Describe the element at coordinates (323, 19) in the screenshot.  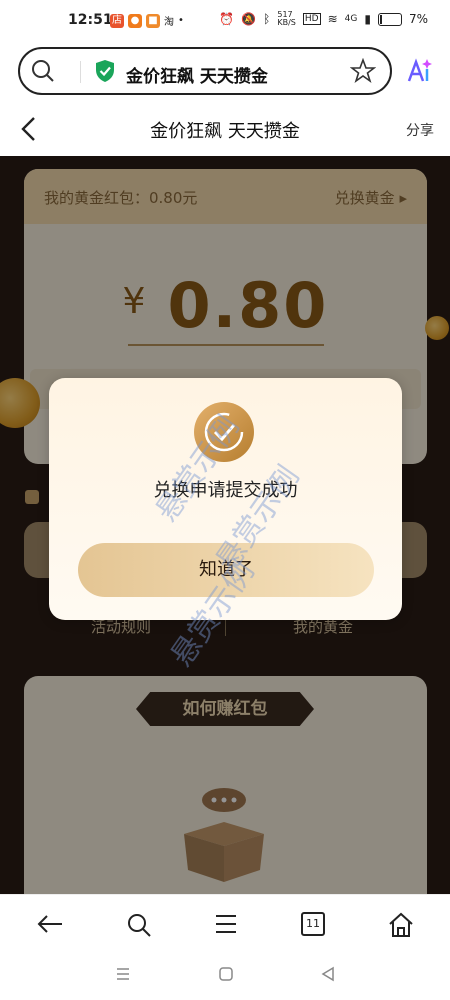
I see `status-right: ⏰ 🔕 ᛒ 517 KB/S HD ≋ 4G ▮ 7%` at that location.